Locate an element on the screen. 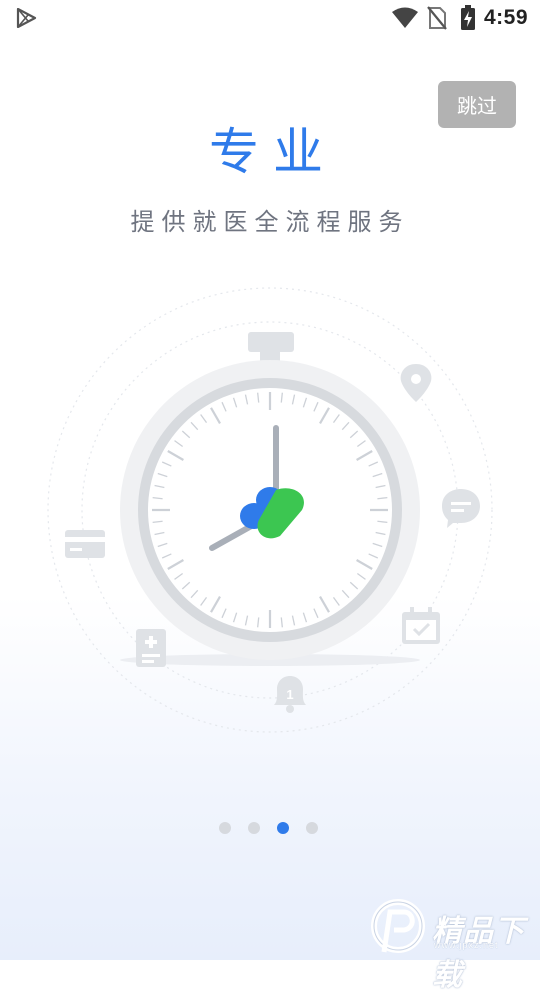 The height and width of the screenshot is (994, 540). wifi-icon is located at coordinates (405, 17).